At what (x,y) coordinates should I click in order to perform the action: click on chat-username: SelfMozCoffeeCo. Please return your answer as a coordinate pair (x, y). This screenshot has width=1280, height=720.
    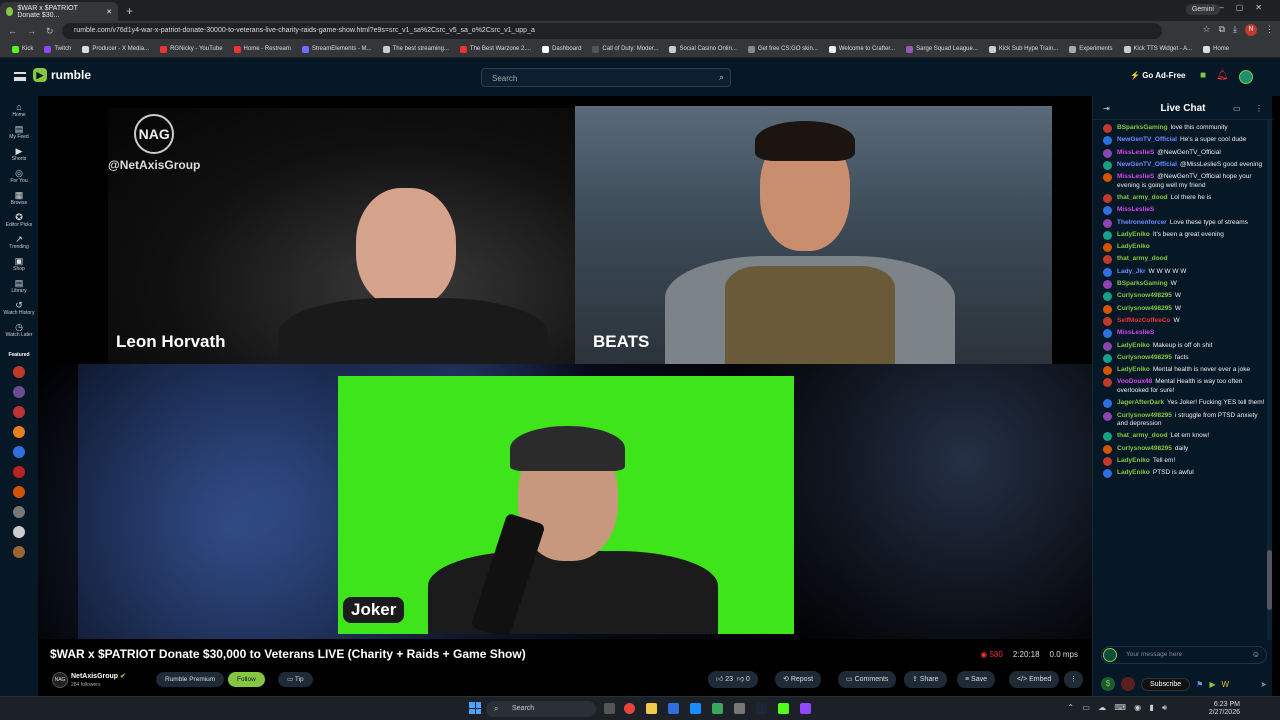
    Looking at the image, I should click on (1143, 320).